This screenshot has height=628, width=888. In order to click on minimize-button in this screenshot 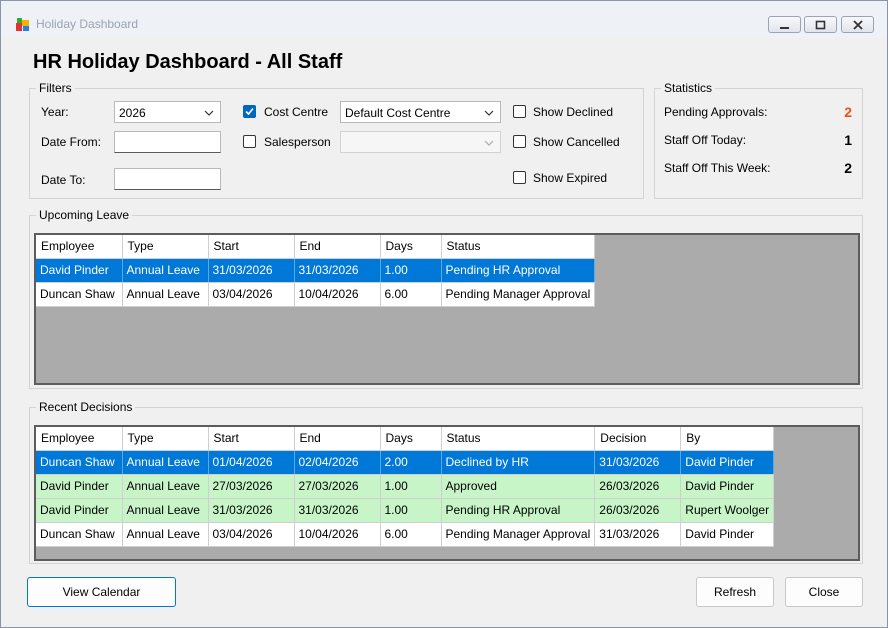, I will do `click(784, 24)`.